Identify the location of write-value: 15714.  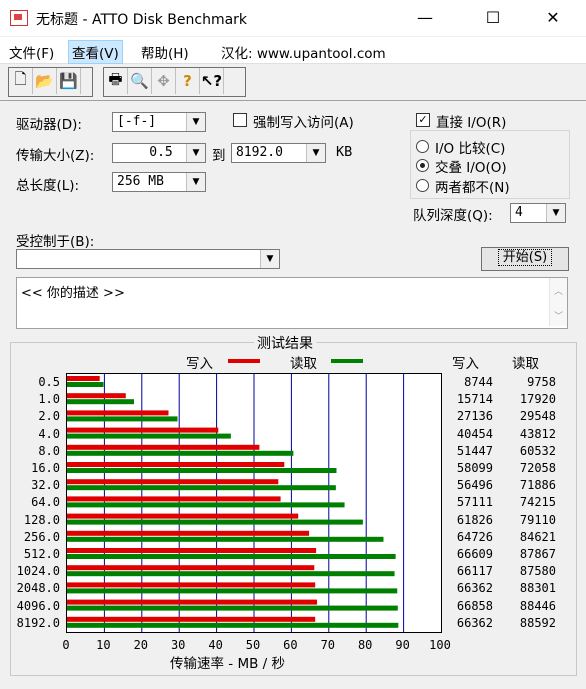
(474, 399).